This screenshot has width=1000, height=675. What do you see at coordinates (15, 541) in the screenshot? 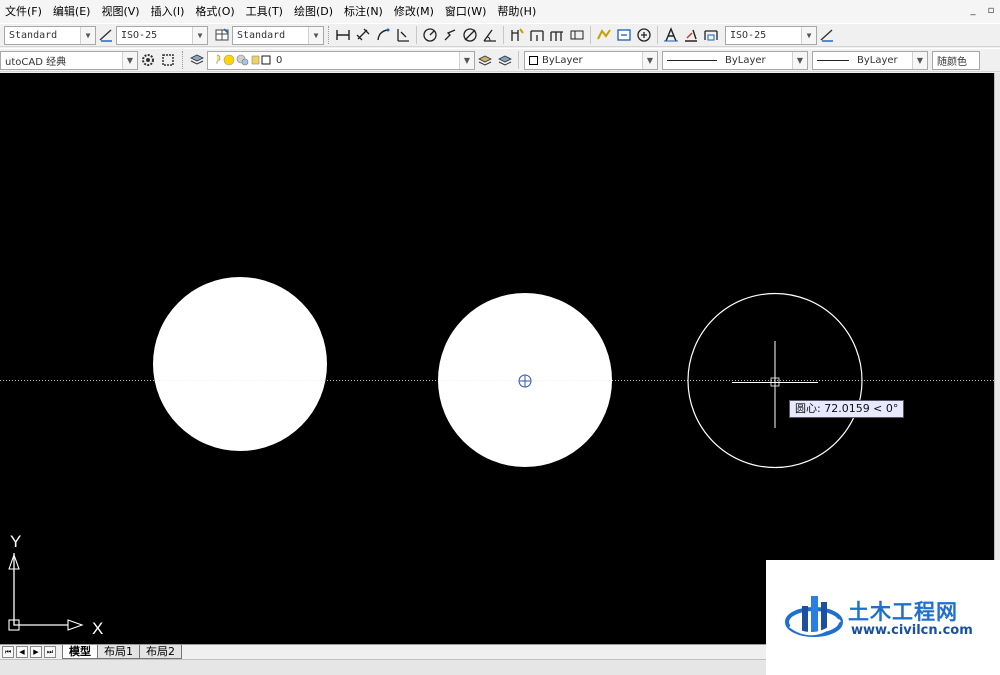
I see `ucs-y-label: Y` at bounding box center [15, 541].